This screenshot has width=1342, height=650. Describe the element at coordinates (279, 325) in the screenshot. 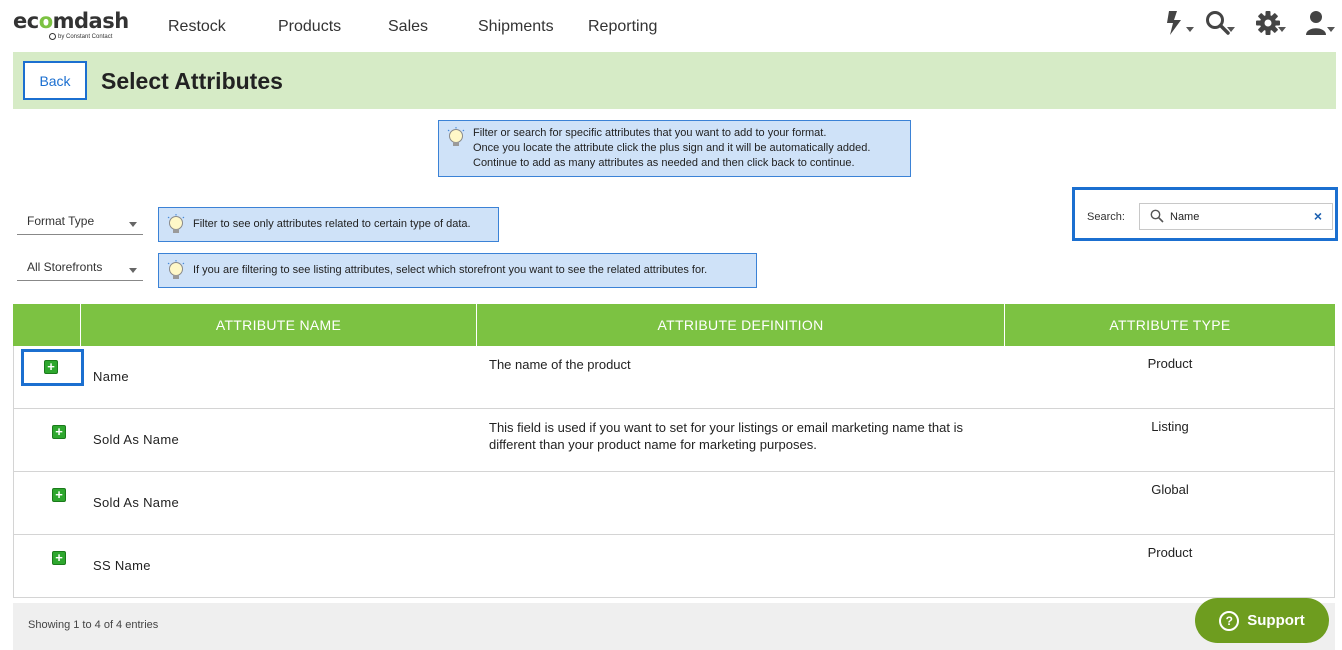

I see `column-header-attribute-name: ATTRIBUTE NAME` at that location.